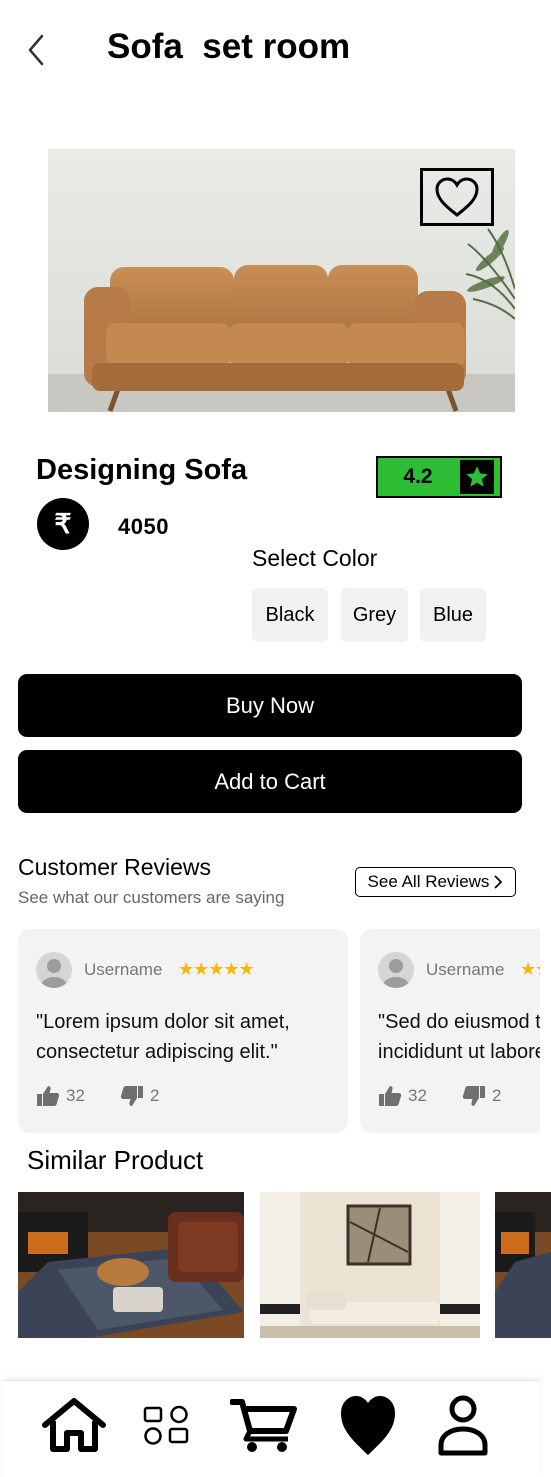 This screenshot has height=1477, width=551. What do you see at coordinates (477, 477) in the screenshot?
I see `star-icon` at bounding box center [477, 477].